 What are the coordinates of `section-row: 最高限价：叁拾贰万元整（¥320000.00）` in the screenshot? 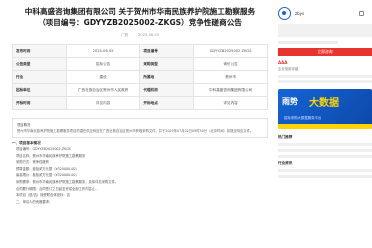 It's located at (47, 175).